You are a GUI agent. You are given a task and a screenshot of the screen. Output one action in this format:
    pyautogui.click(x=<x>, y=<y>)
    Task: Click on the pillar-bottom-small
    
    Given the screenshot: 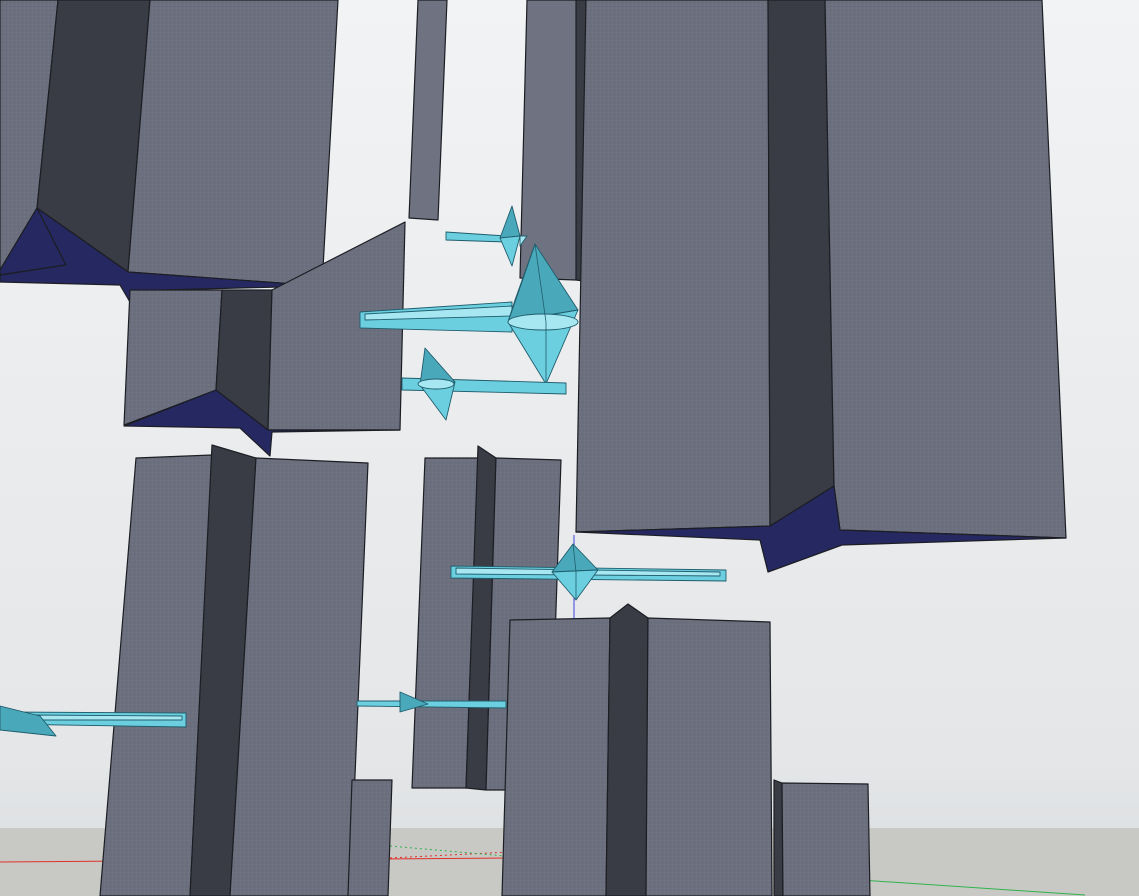 What is the action you would take?
    pyautogui.click(x=370, y=837)
    